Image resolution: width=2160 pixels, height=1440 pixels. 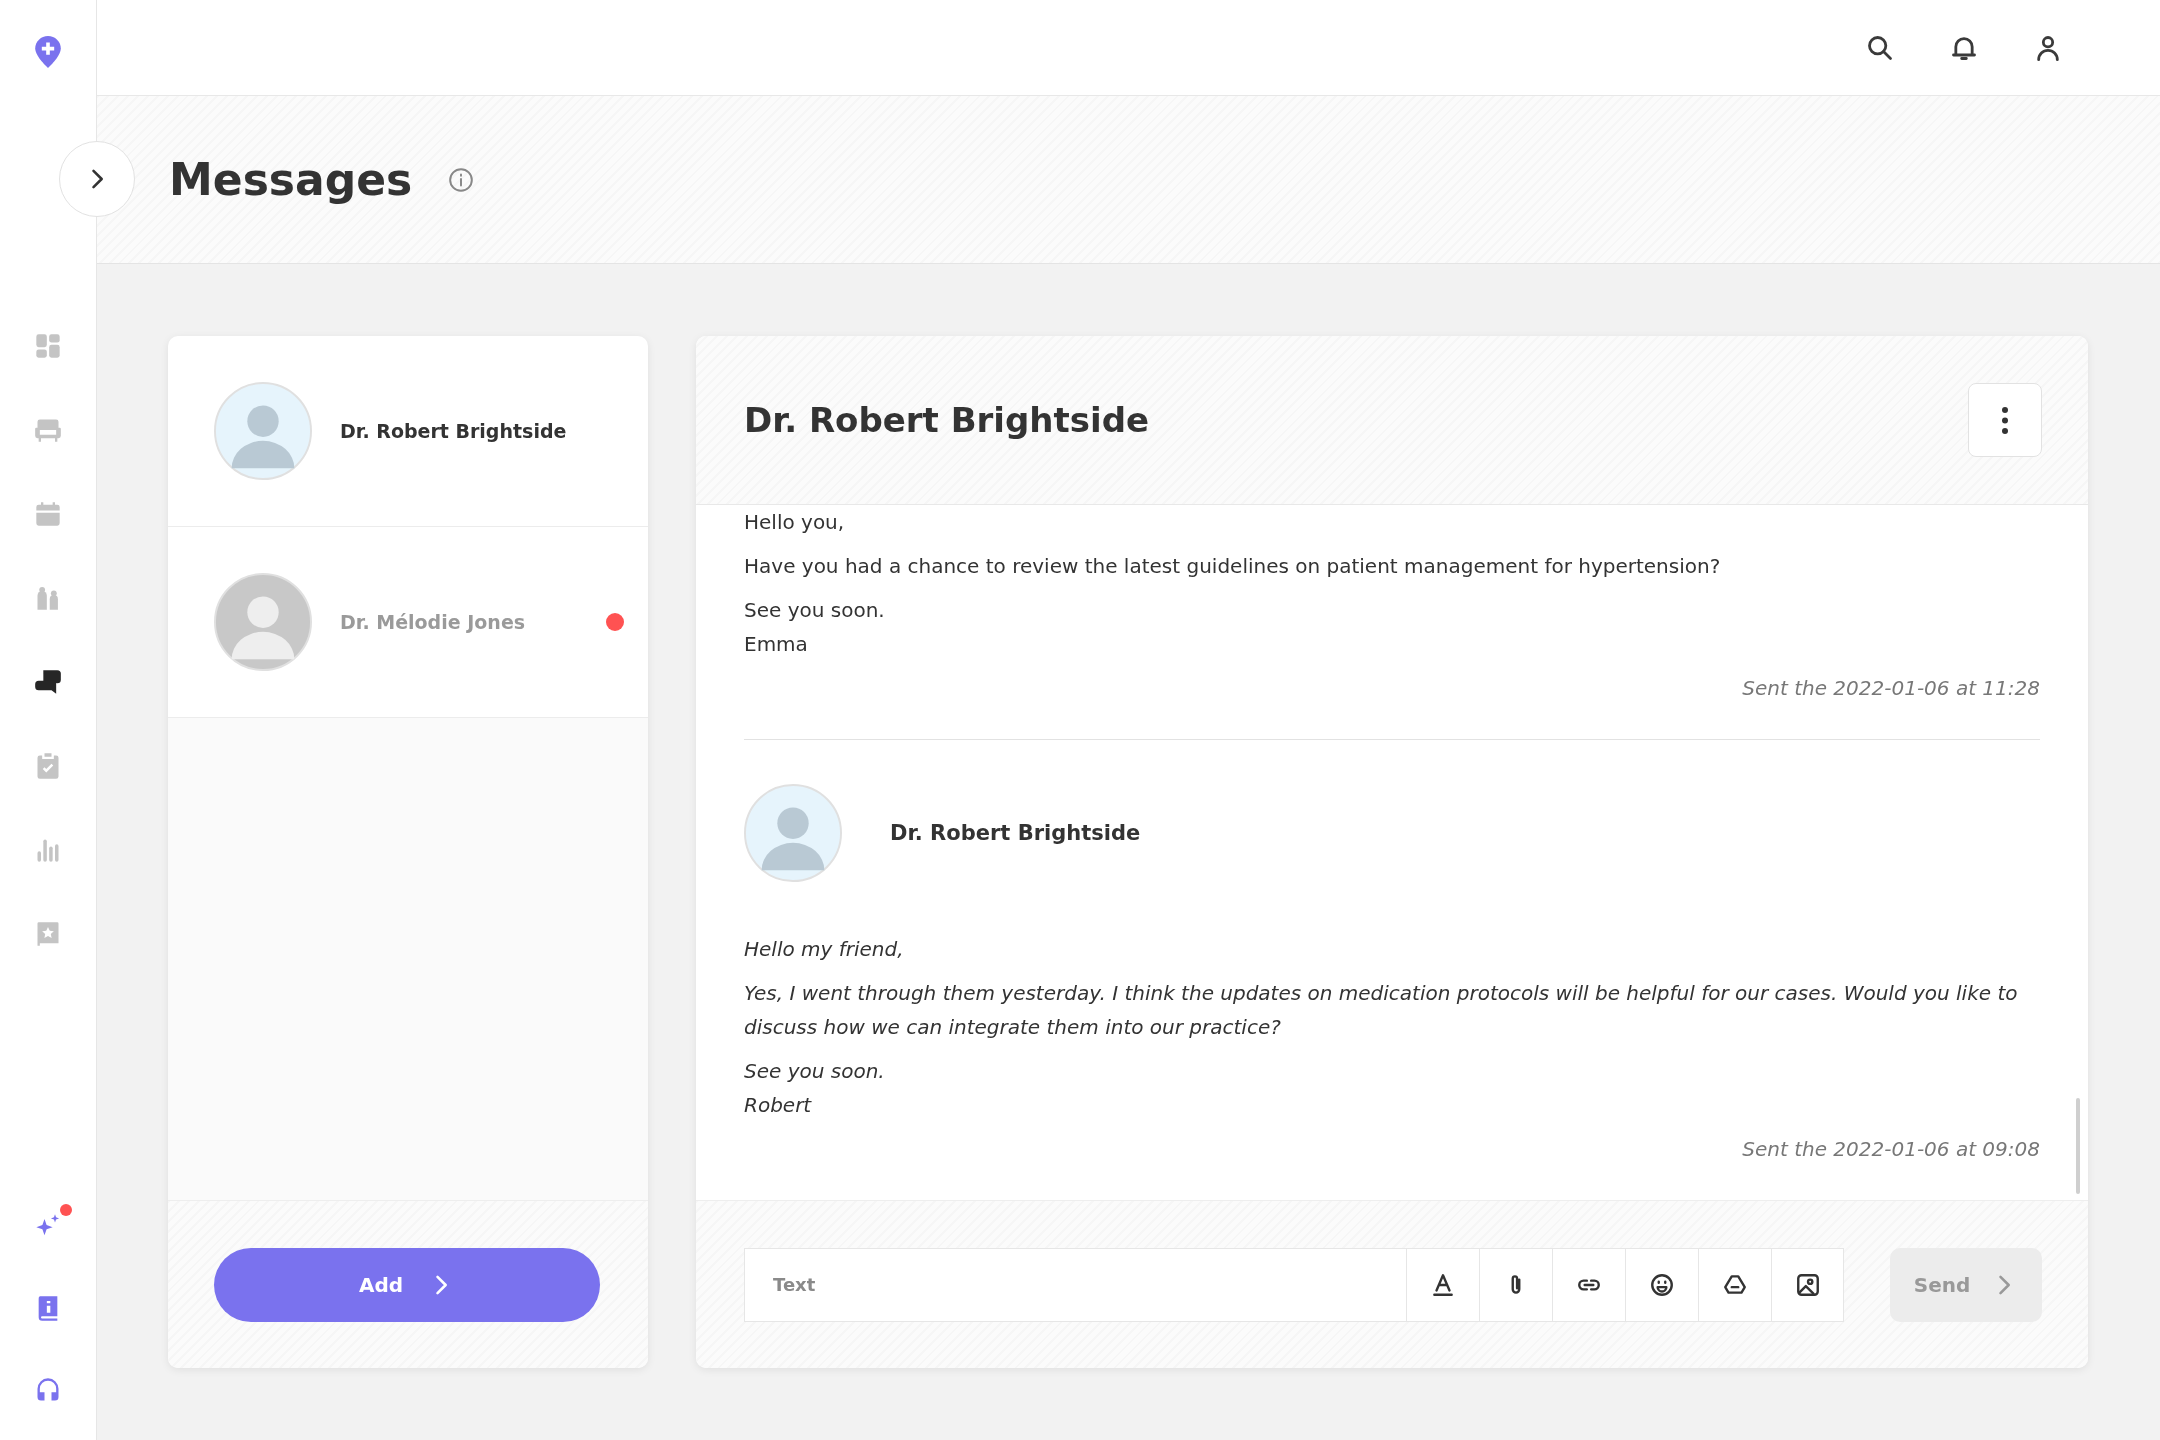 I want to click on message-text: Hello you,, so click(x=795, y=522).